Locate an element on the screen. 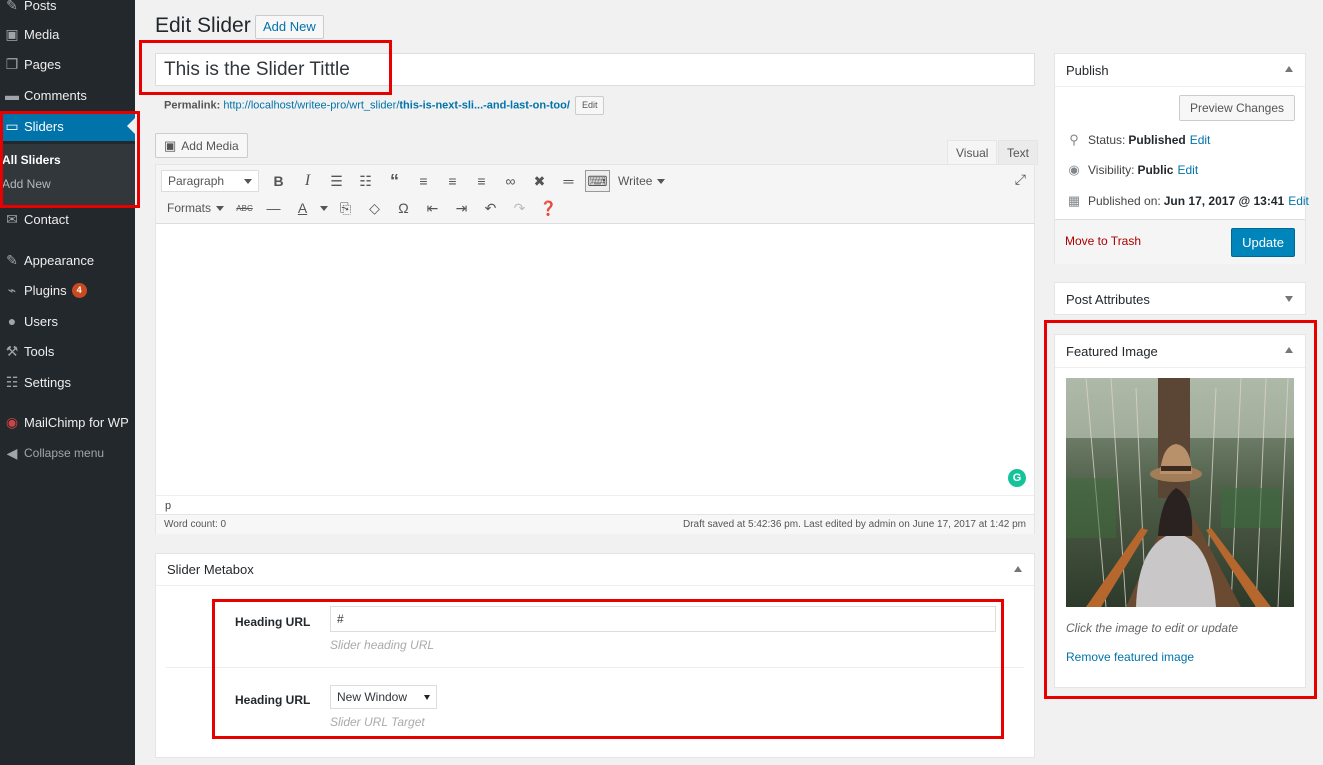 Image resolution: width=1323 pixels, height=765 pixels. numbered-list-icon: ☷ is located at coordinates (365, 181).